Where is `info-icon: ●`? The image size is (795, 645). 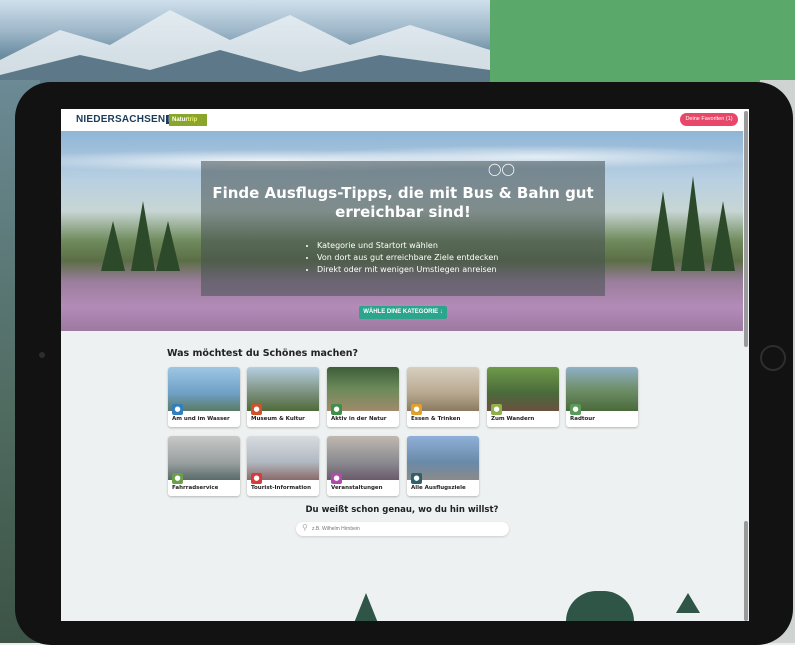 info-icon: ● is located at coordinates (256, 478).